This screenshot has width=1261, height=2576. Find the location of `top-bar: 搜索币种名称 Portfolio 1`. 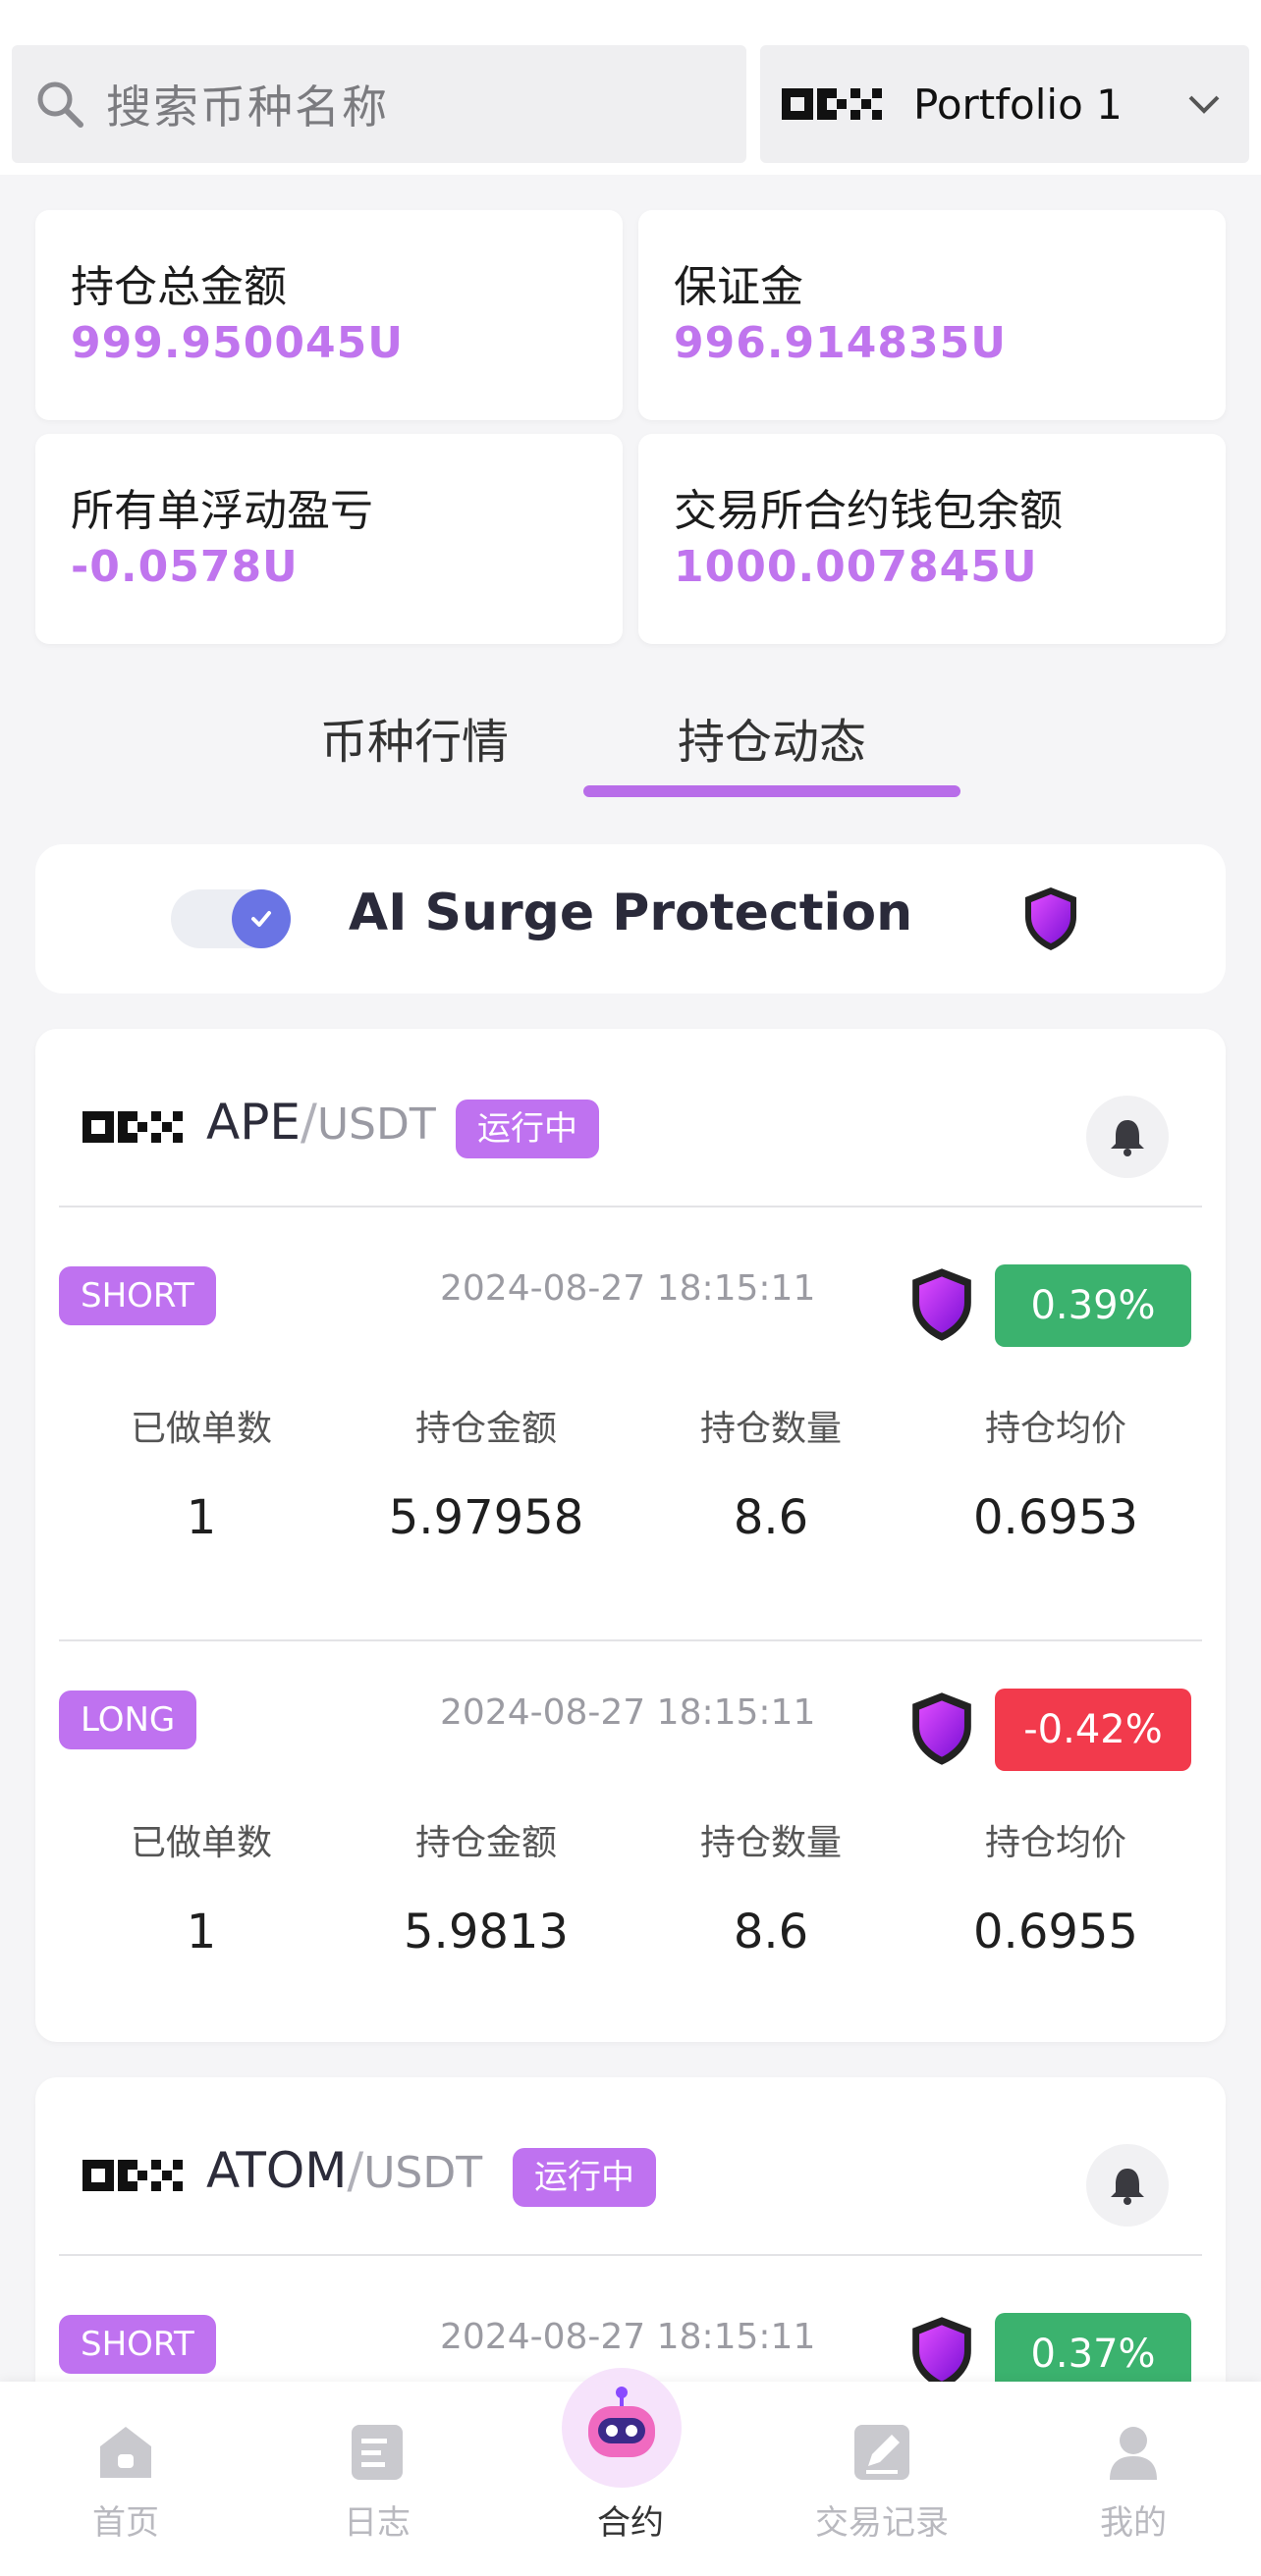

top-bar: 搜索币种名称 Portfolio 1 is located at coordinates (630, 87).